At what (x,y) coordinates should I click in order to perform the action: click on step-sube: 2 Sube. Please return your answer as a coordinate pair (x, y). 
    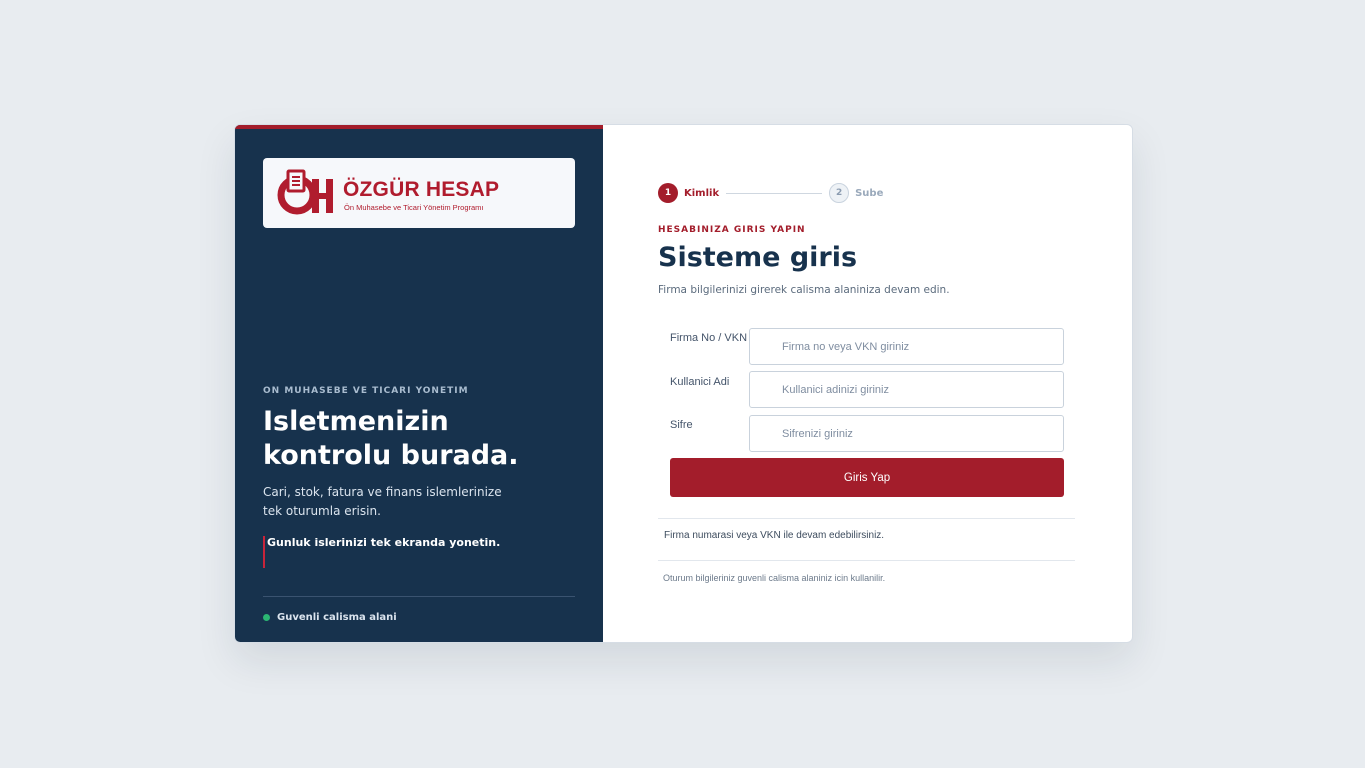
    Looking at the image, I should click on (856, 193).